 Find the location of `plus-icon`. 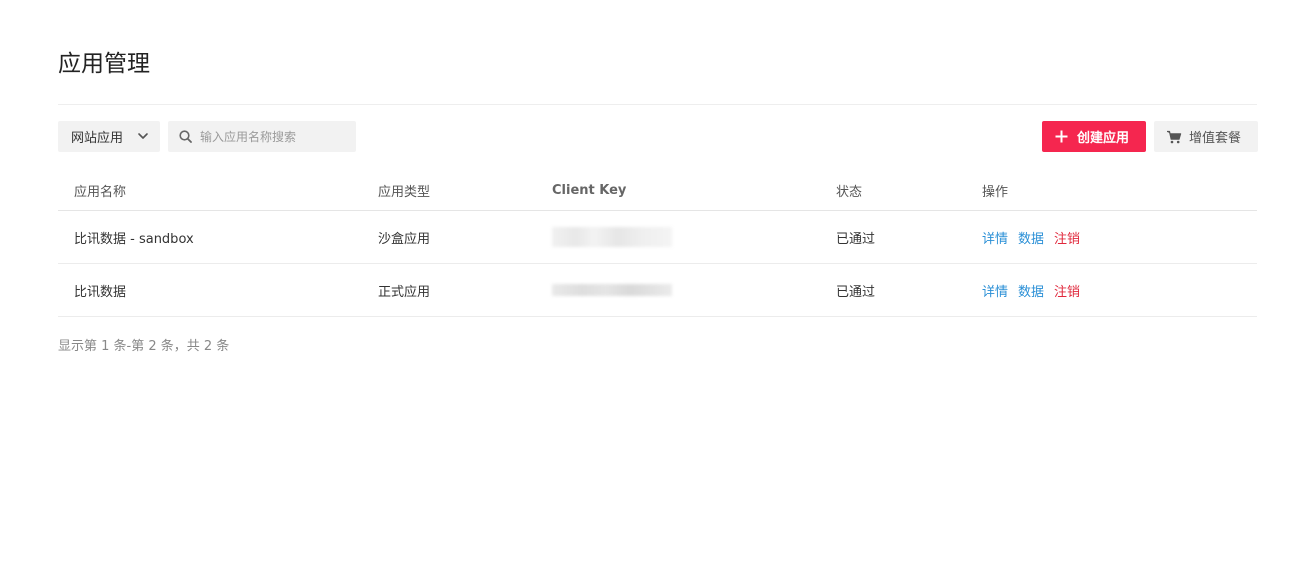

plus-icon is located at coordinates (1061, 136).